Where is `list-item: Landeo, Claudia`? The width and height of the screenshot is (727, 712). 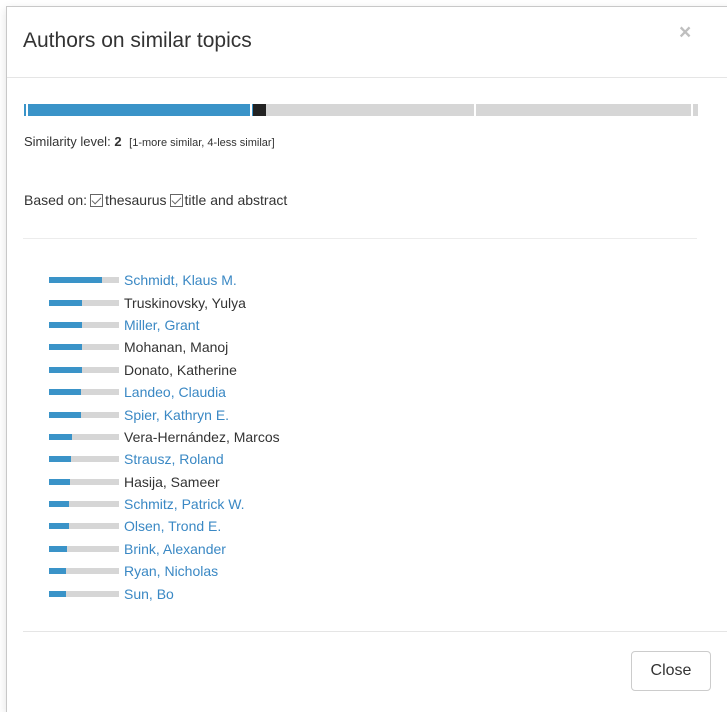
list-item: Landeo, Claudia is located at coordinates (164, 392).